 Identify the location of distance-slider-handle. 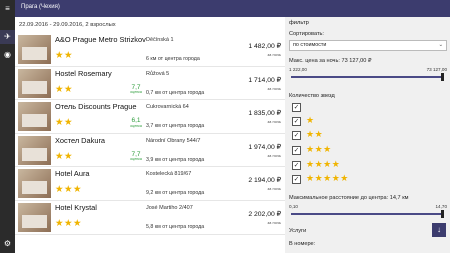
(442, 214).